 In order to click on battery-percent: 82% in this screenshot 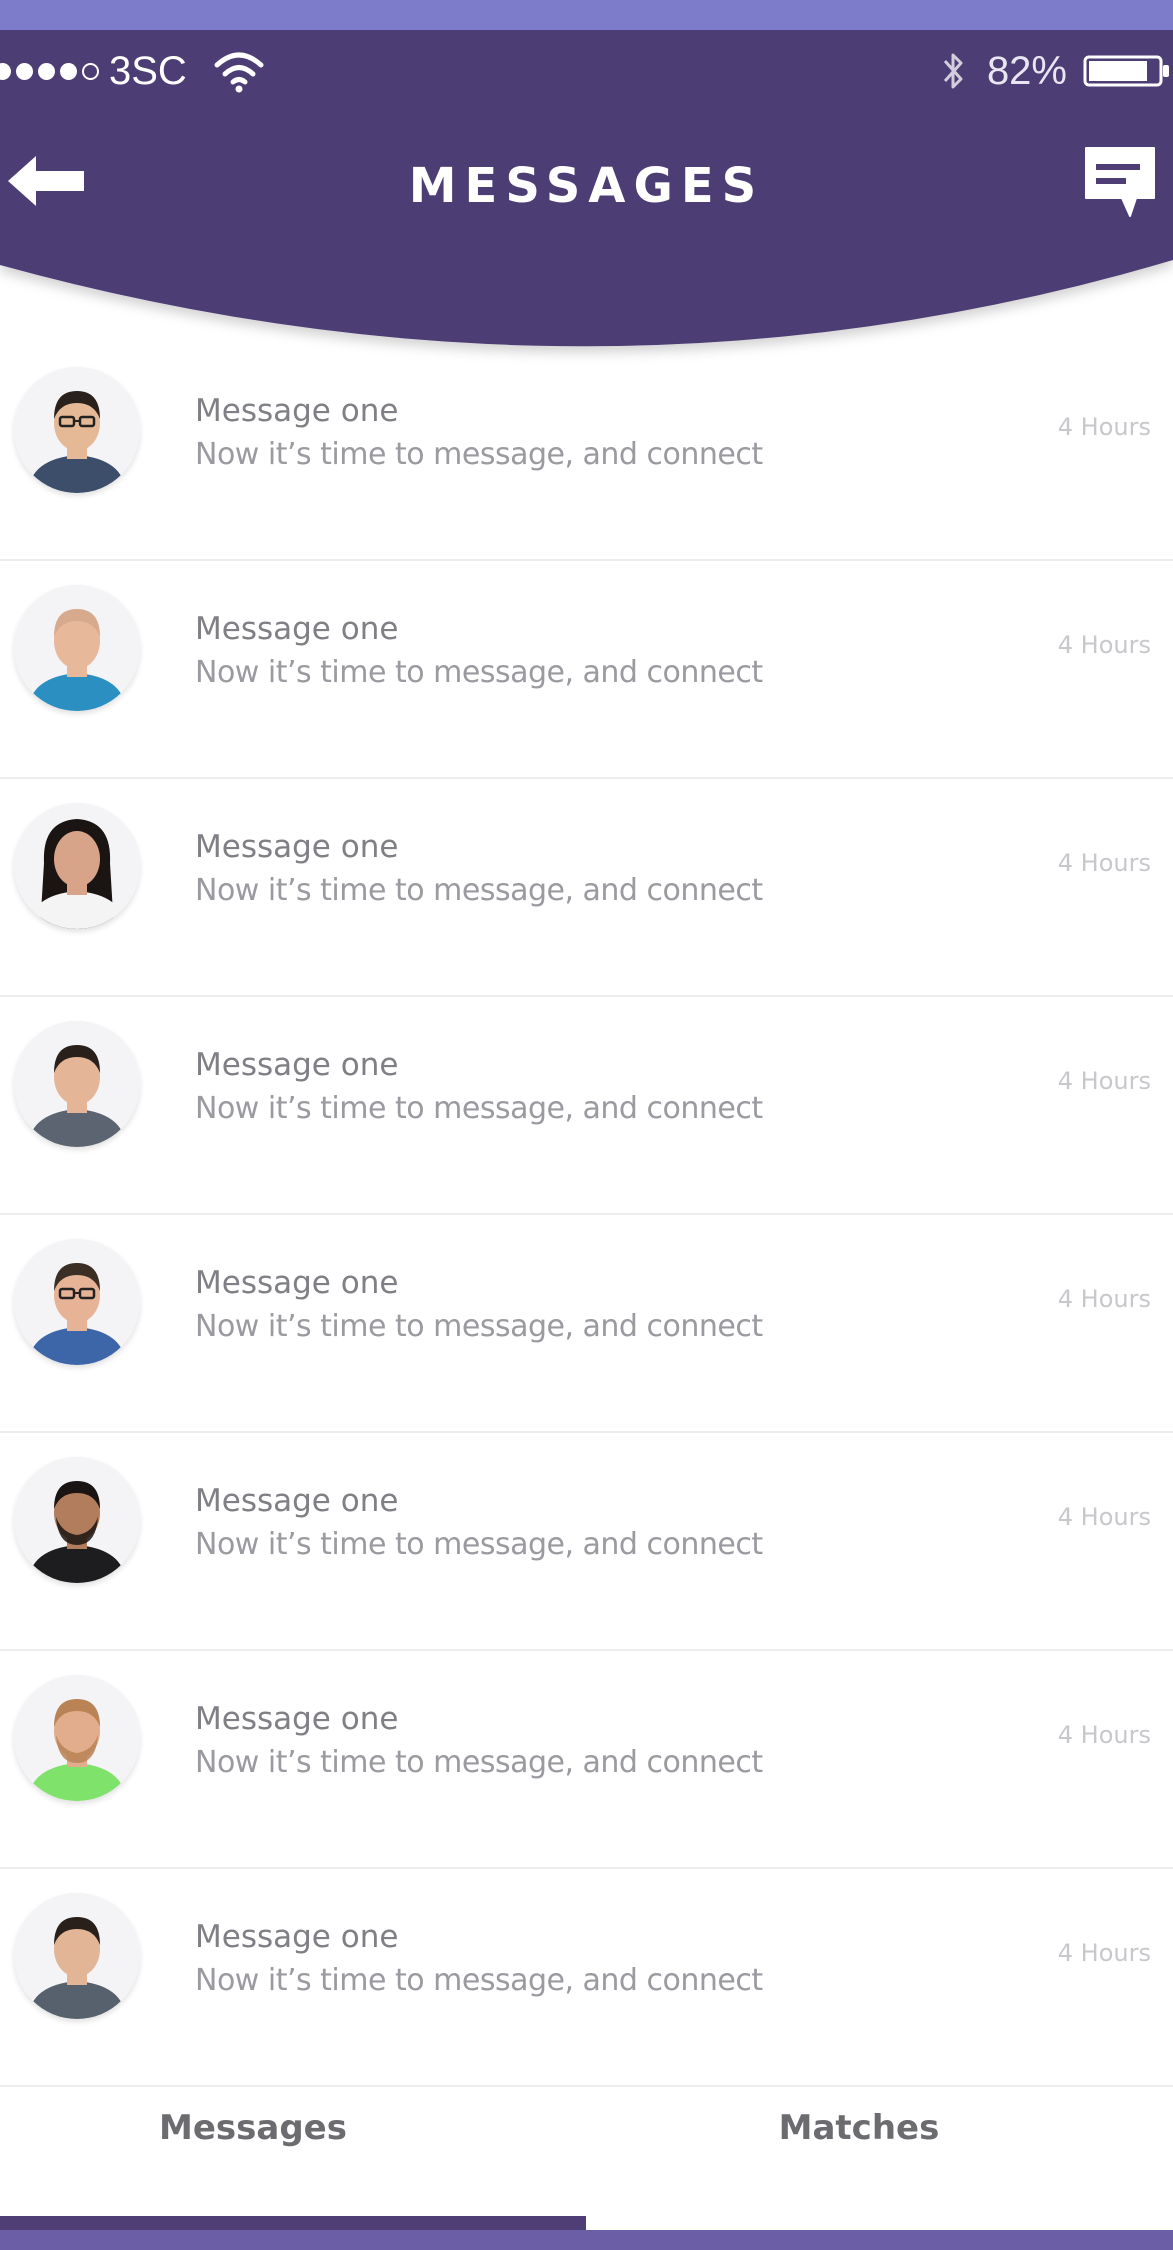, I will do `click(1026, 71)`.